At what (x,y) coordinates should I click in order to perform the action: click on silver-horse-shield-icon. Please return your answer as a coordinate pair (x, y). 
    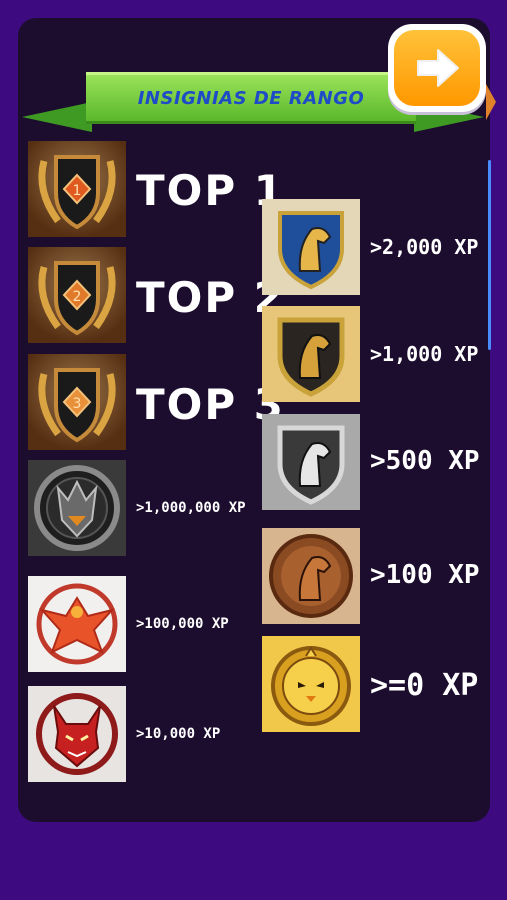
    Looking at the image, I should click on (311, 462).